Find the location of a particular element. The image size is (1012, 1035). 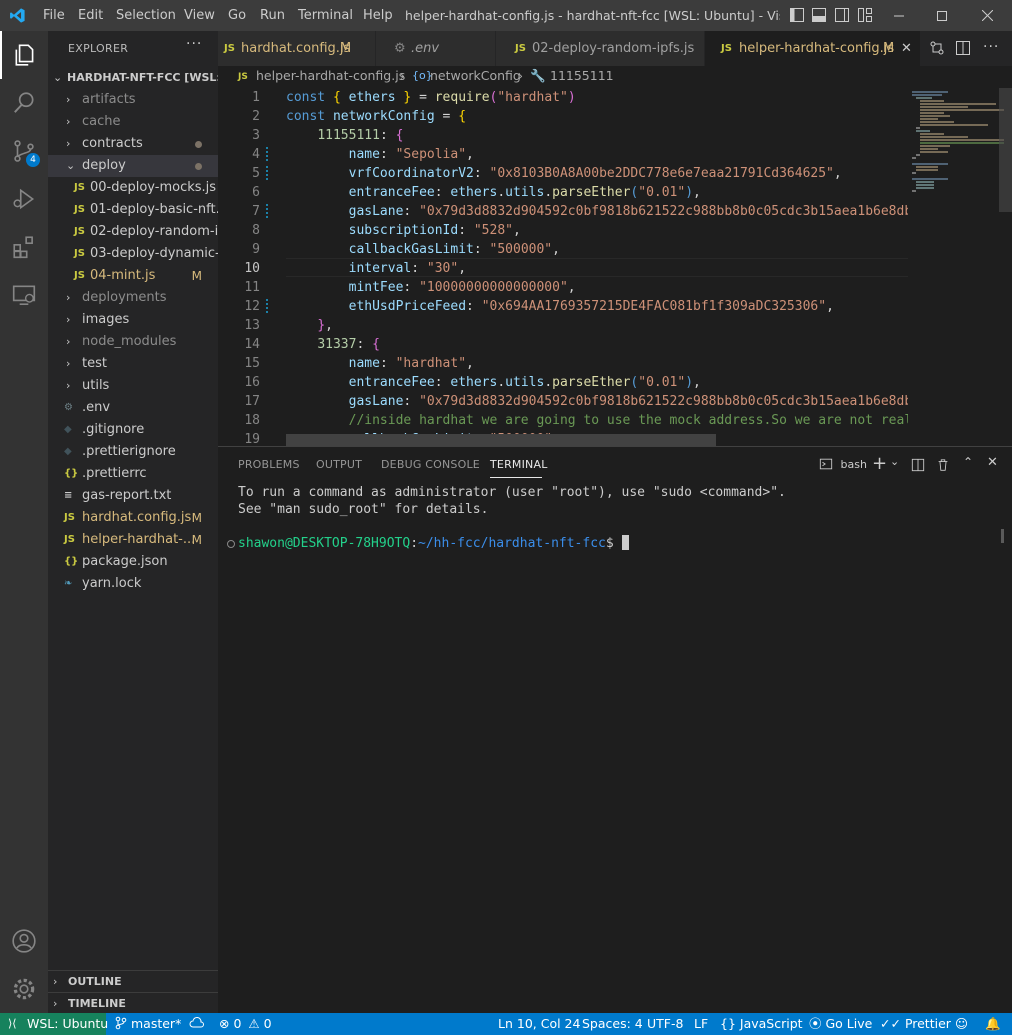

search-activity-icon is located at coordinates (24, 103).